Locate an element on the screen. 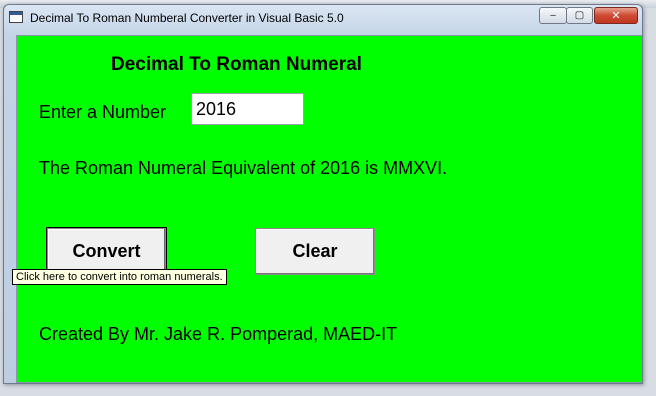 This screenshot has height=396, width=656. credit-text: Created By Mr. Jake R. Pomperad, MAED-IT is located at coordinates (218, 334).